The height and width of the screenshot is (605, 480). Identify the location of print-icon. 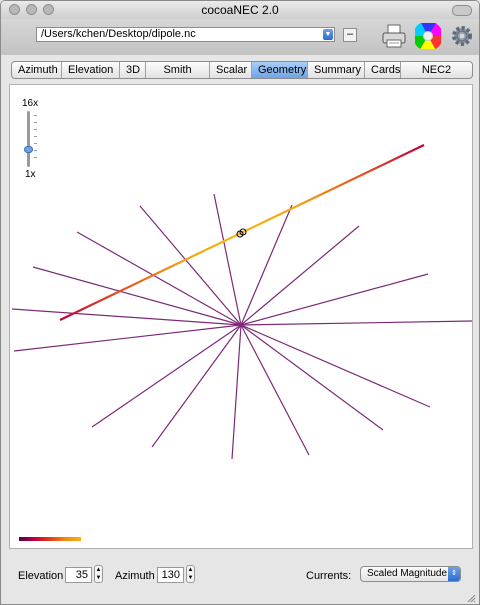
(394, 36).